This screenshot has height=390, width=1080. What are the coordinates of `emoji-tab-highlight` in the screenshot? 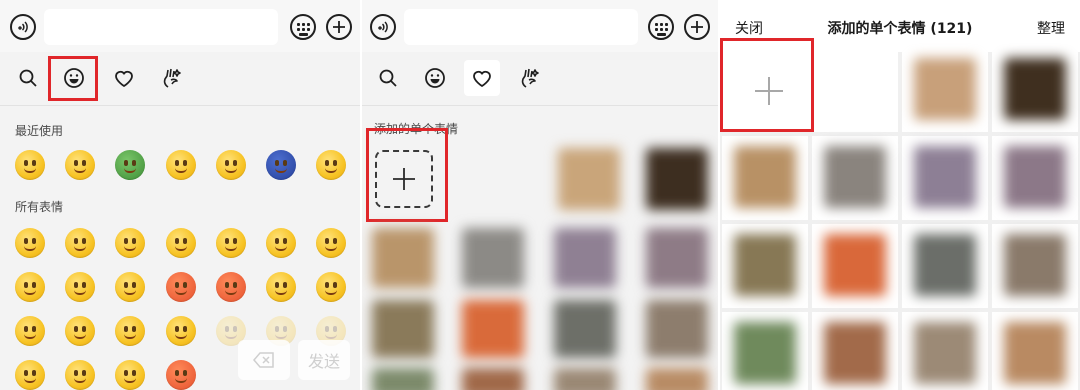 It's located at (73, 78).